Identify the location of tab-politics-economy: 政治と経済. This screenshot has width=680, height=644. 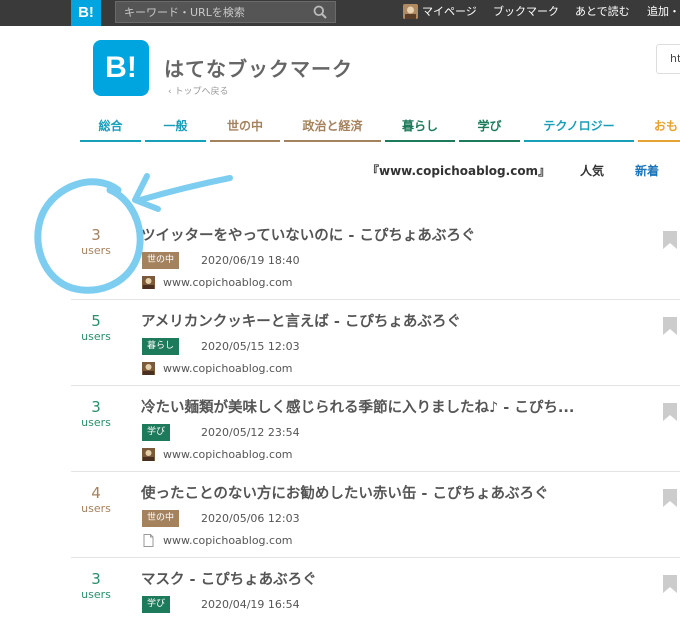
(332, 129).